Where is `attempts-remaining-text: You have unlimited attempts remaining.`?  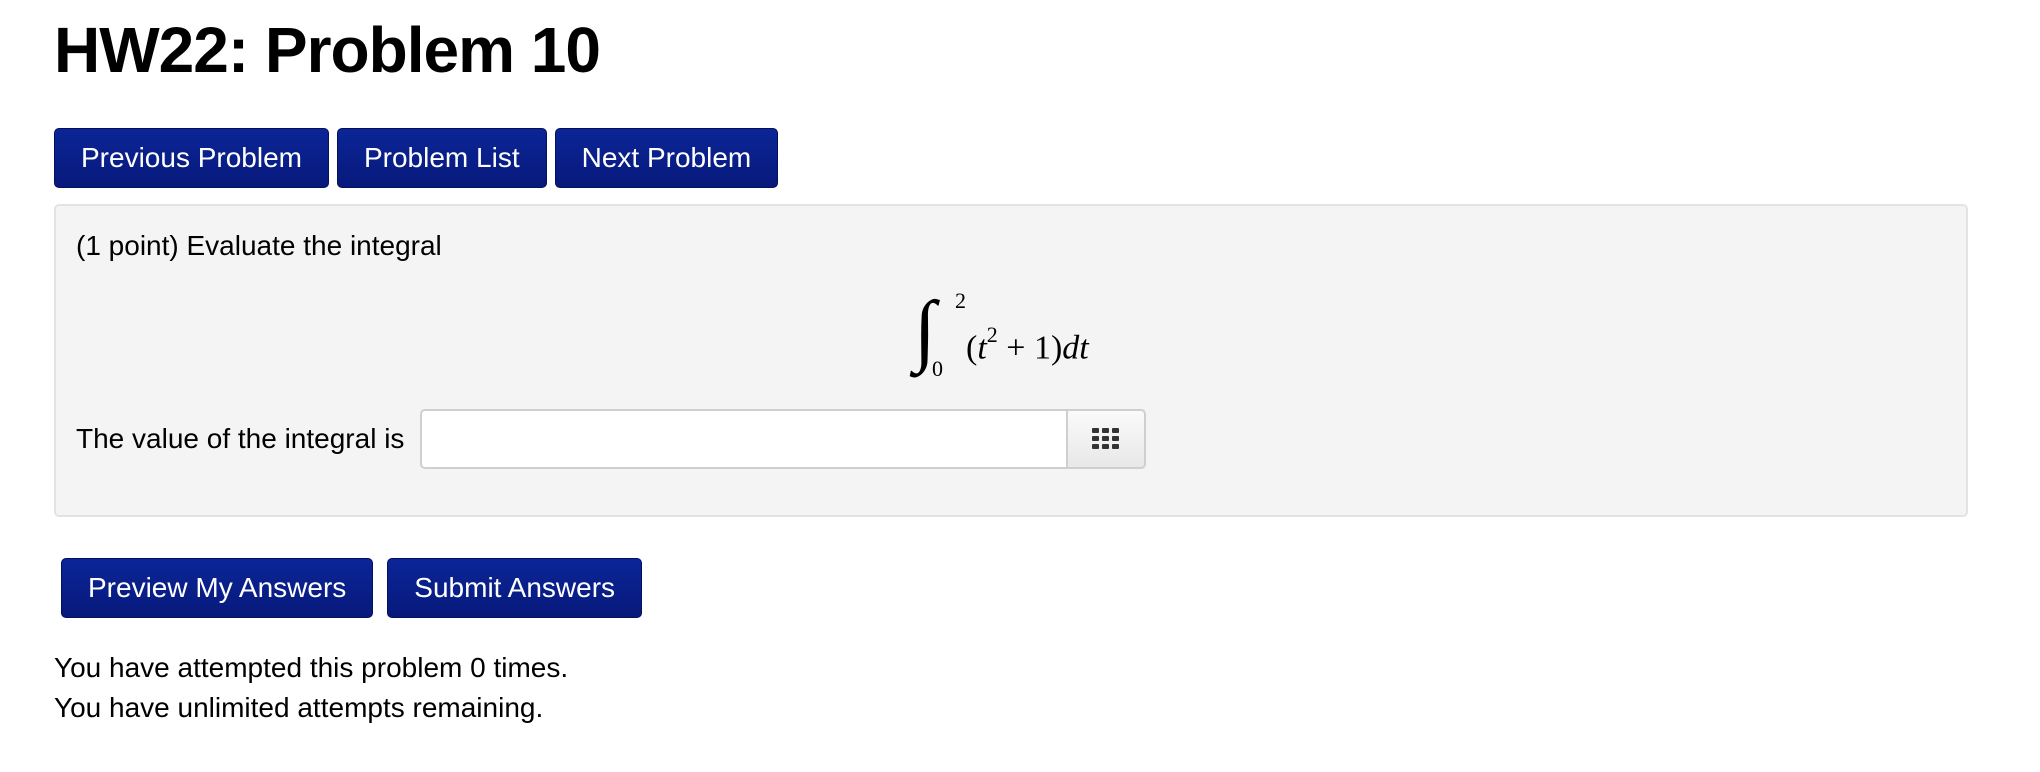 attempts-remaining-text: You have unlimited attempts remaining. is located at coordinates (299, 707).